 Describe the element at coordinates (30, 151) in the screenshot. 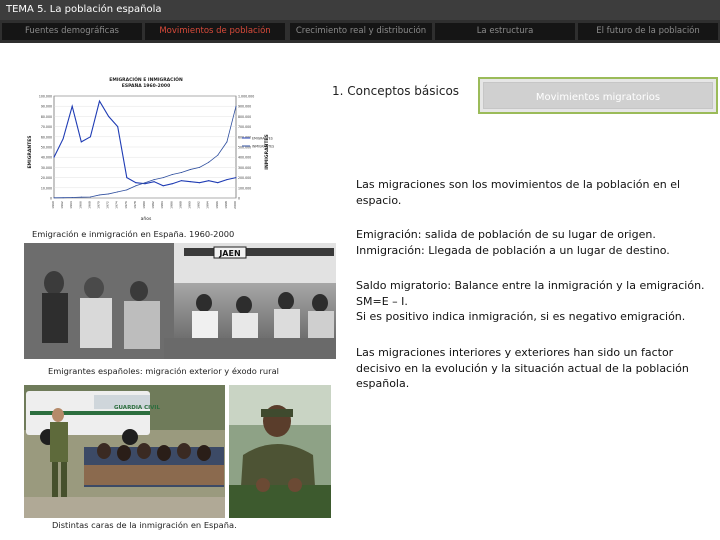

I see `left-axis-label: EMIGRANTES` at that location.